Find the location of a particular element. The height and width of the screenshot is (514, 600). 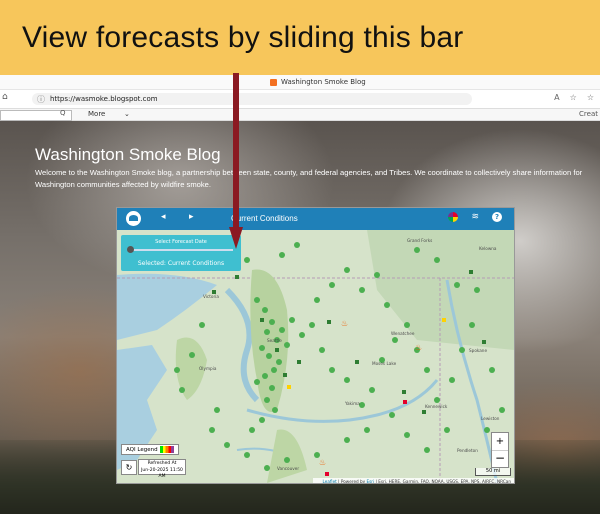

forecast-slider-handle is located at coordinates (130, 249).